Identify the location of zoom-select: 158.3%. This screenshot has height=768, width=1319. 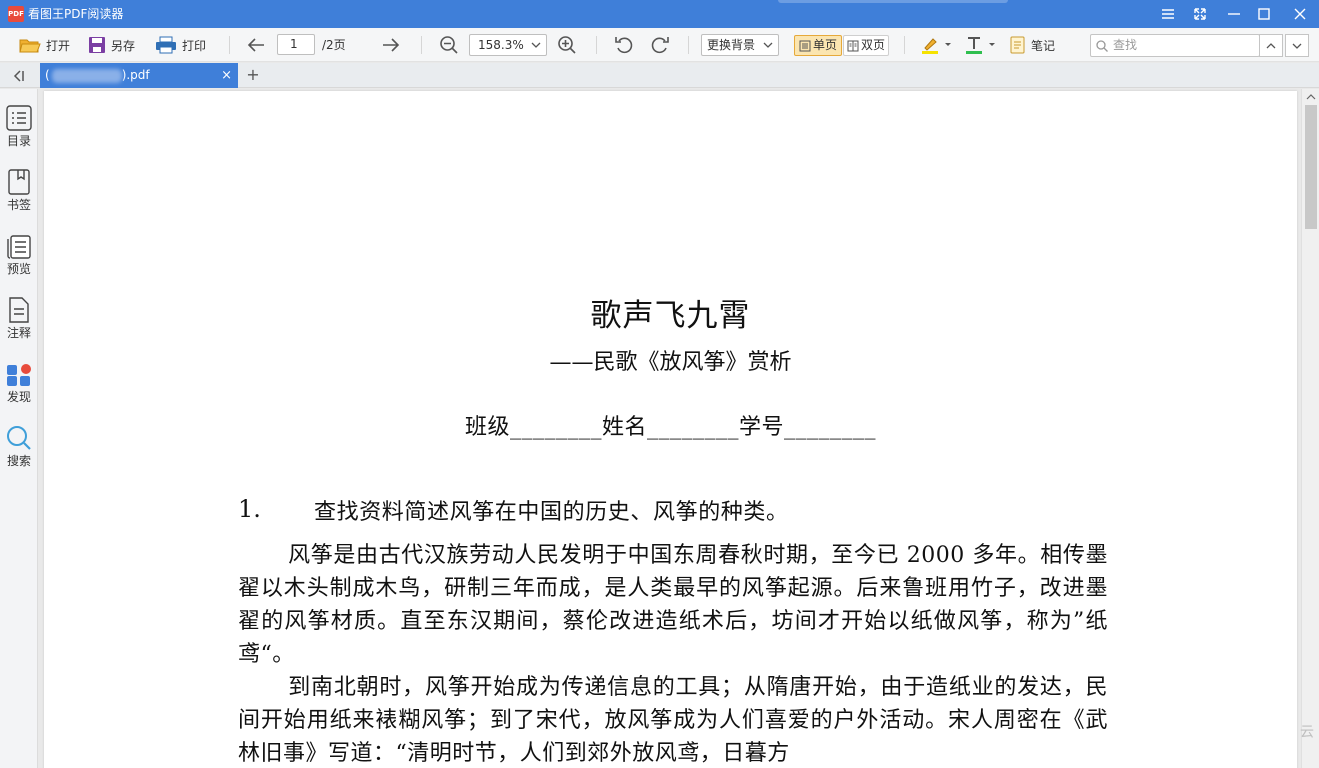
(508, 45).